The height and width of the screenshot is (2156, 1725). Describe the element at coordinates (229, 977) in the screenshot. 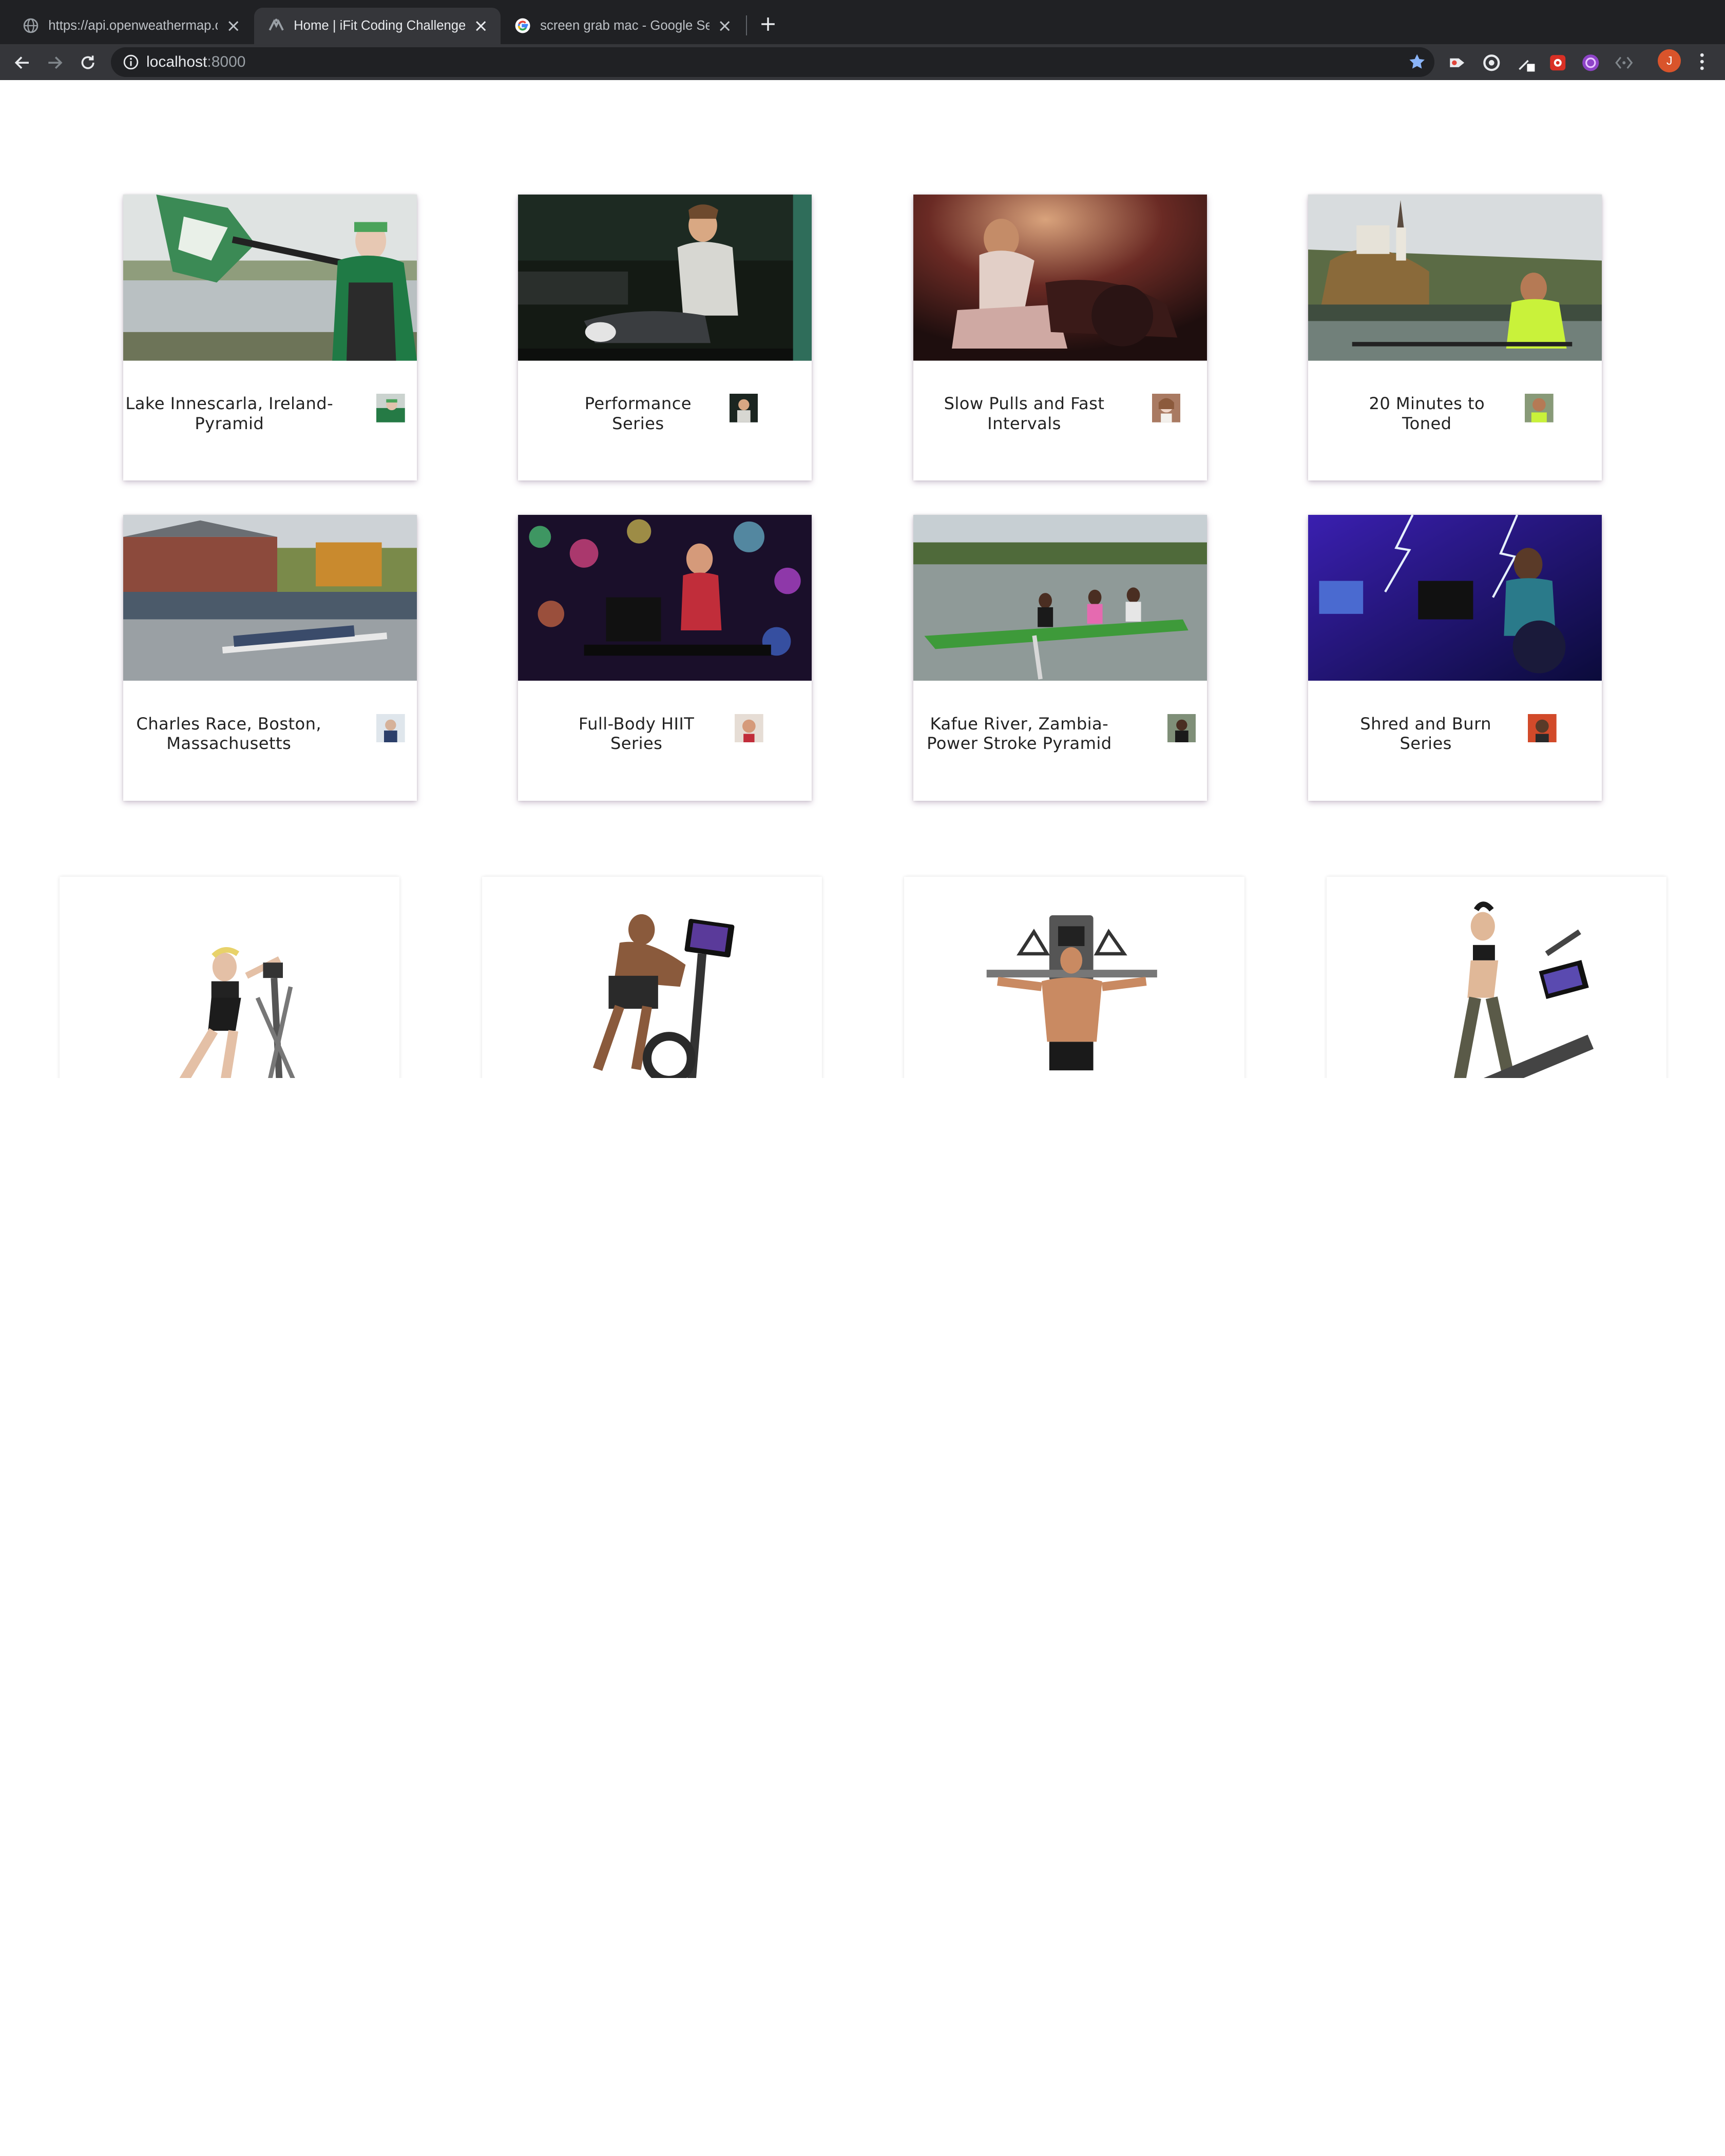

I see `elliptical-image` at that location.